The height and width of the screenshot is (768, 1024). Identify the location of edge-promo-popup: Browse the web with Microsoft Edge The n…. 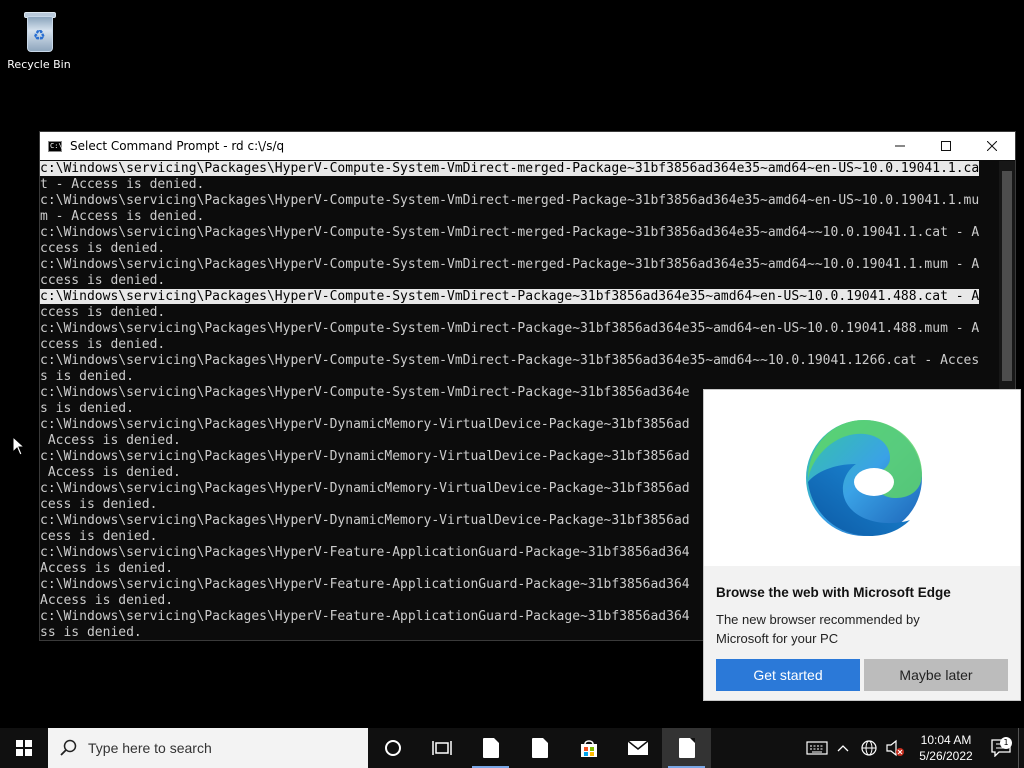
(862, 545).